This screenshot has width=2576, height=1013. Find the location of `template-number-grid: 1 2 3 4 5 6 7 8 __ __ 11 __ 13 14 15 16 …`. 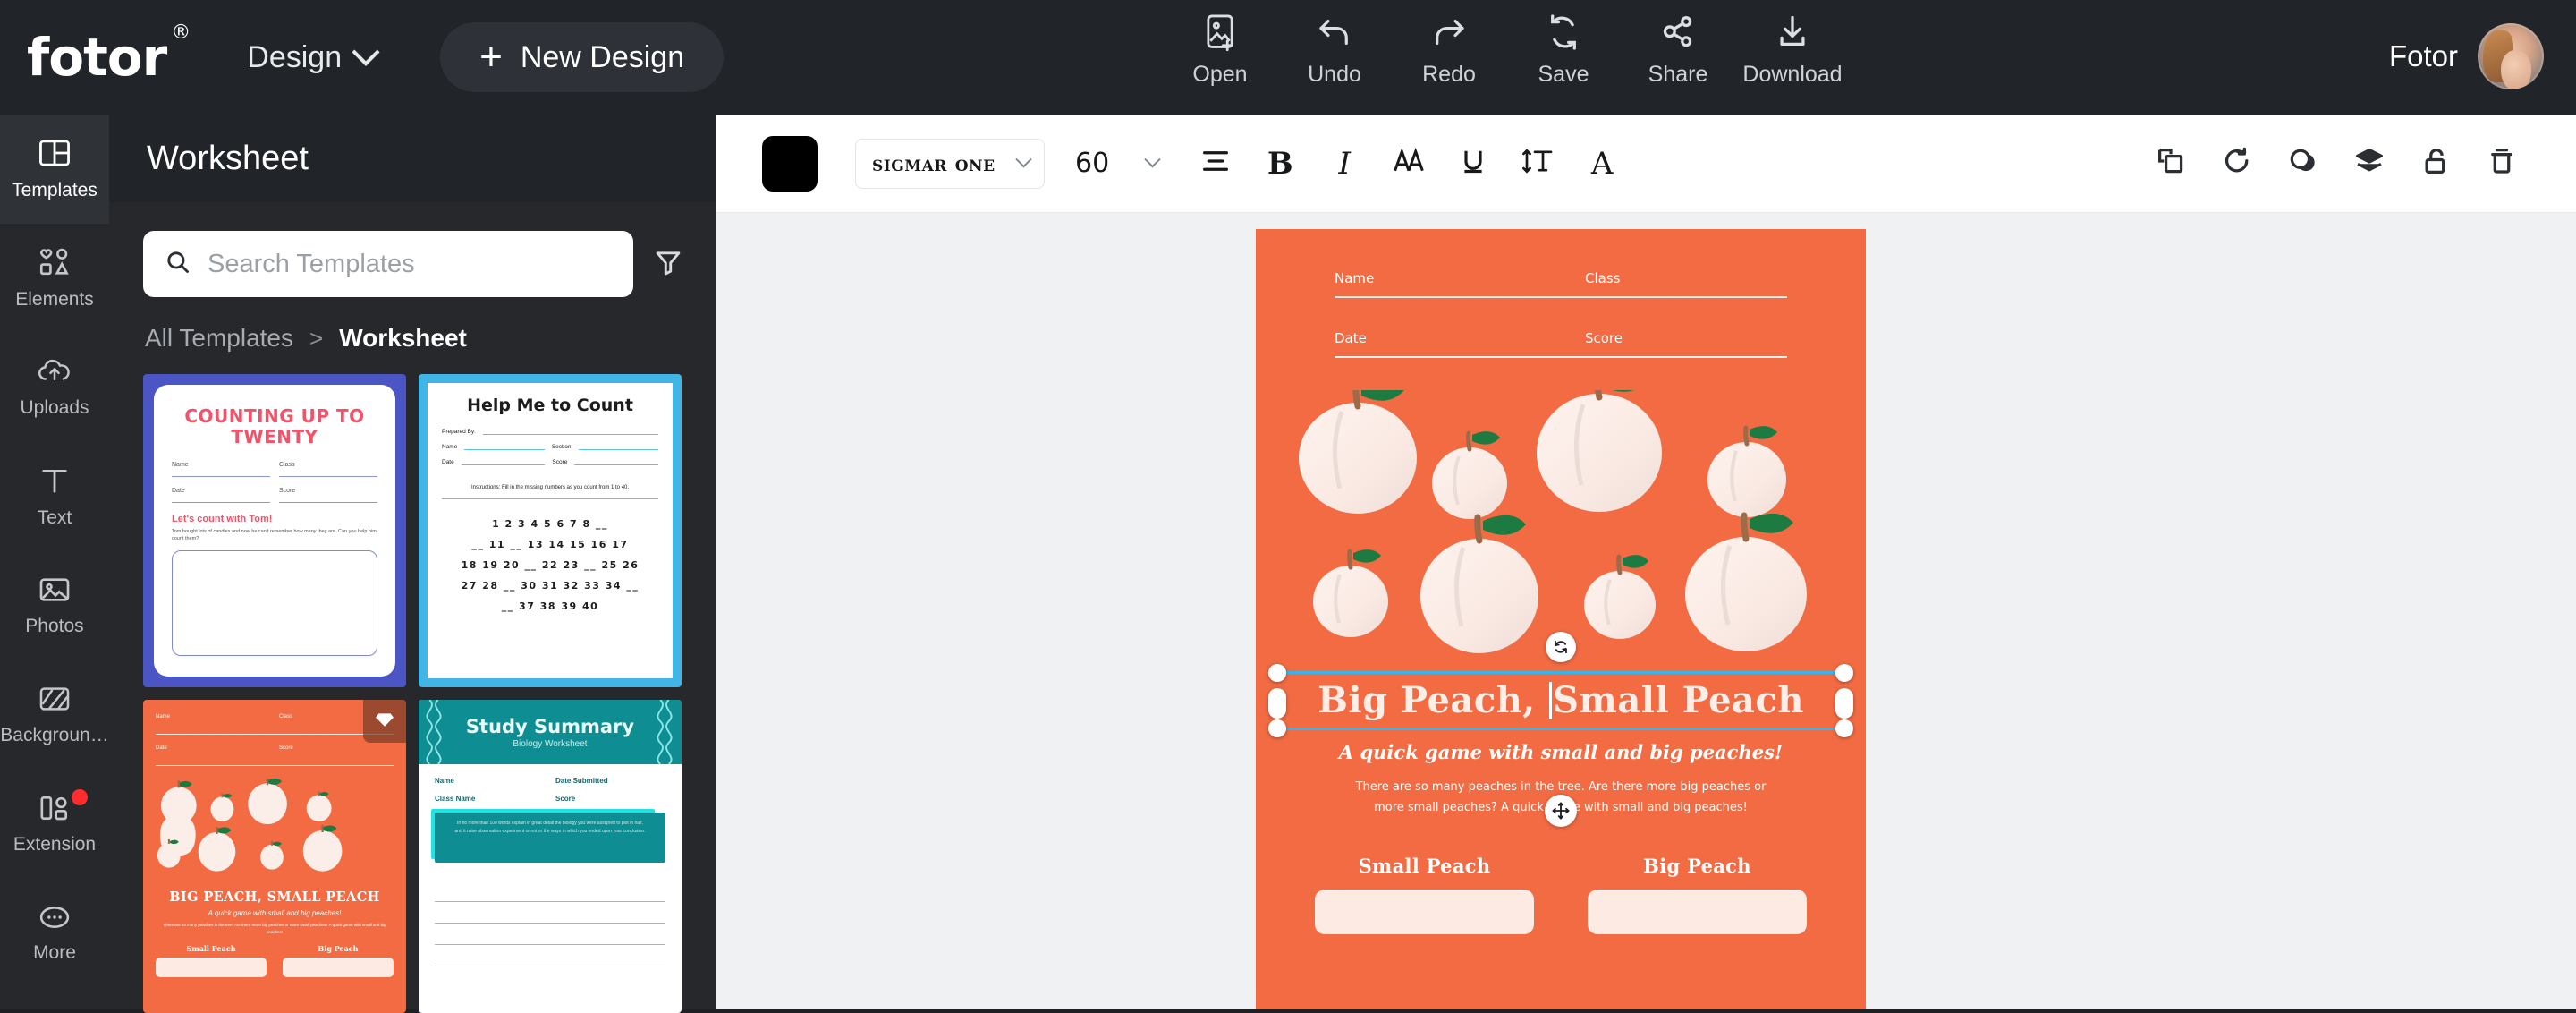

template-number-grid: 1 2 3 4 5 6 7 8 __ __ 11 __ 13 14 15 16 … is located at coordinates (550, 565).